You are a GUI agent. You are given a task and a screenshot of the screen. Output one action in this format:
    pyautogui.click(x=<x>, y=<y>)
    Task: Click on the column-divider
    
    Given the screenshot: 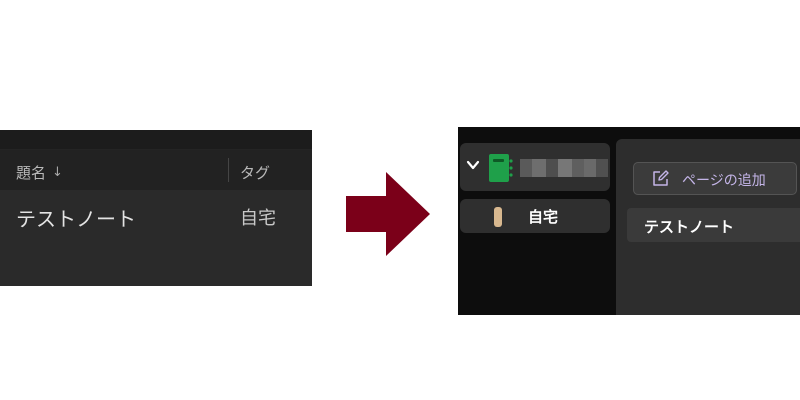 What is the action you would take?
    pyautogui.click(x=228, y=170)
    